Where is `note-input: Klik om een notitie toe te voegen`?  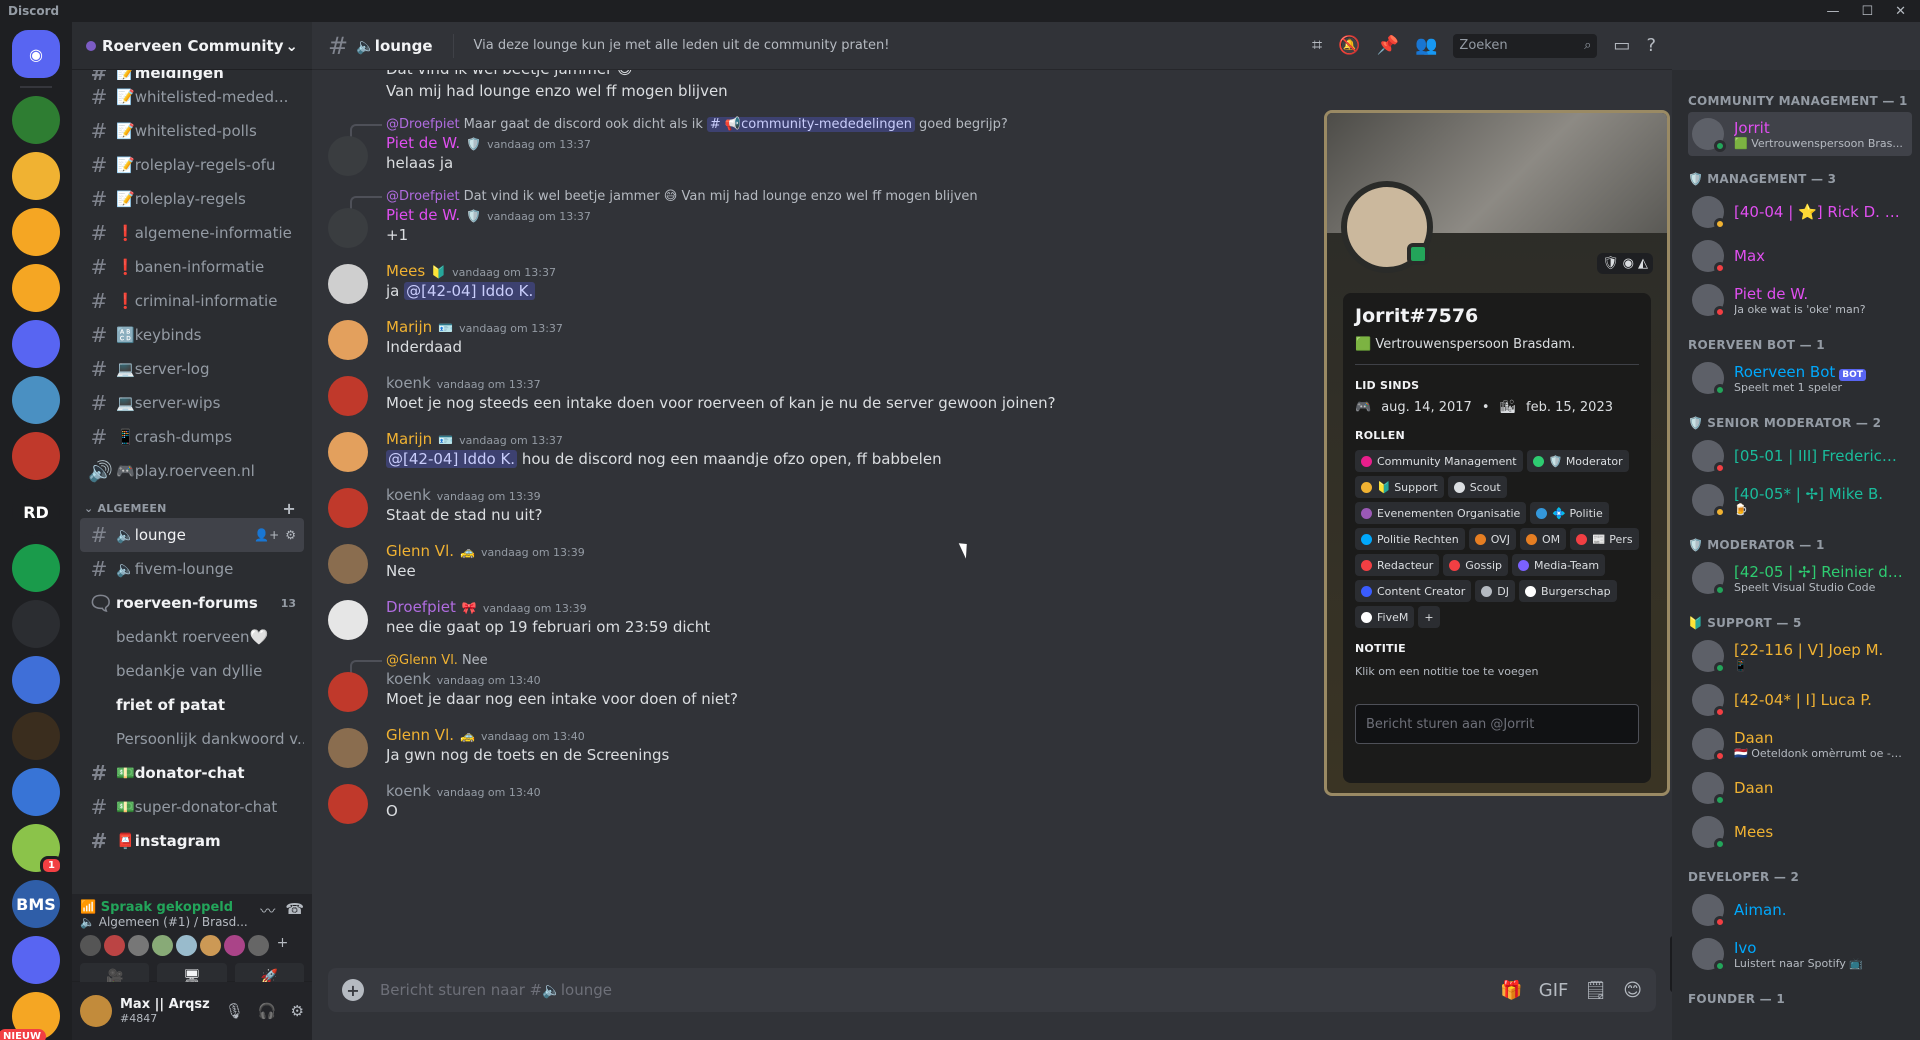 note-input: Klik om een notitie toe te voegen is located at coordinates (1497, 671).